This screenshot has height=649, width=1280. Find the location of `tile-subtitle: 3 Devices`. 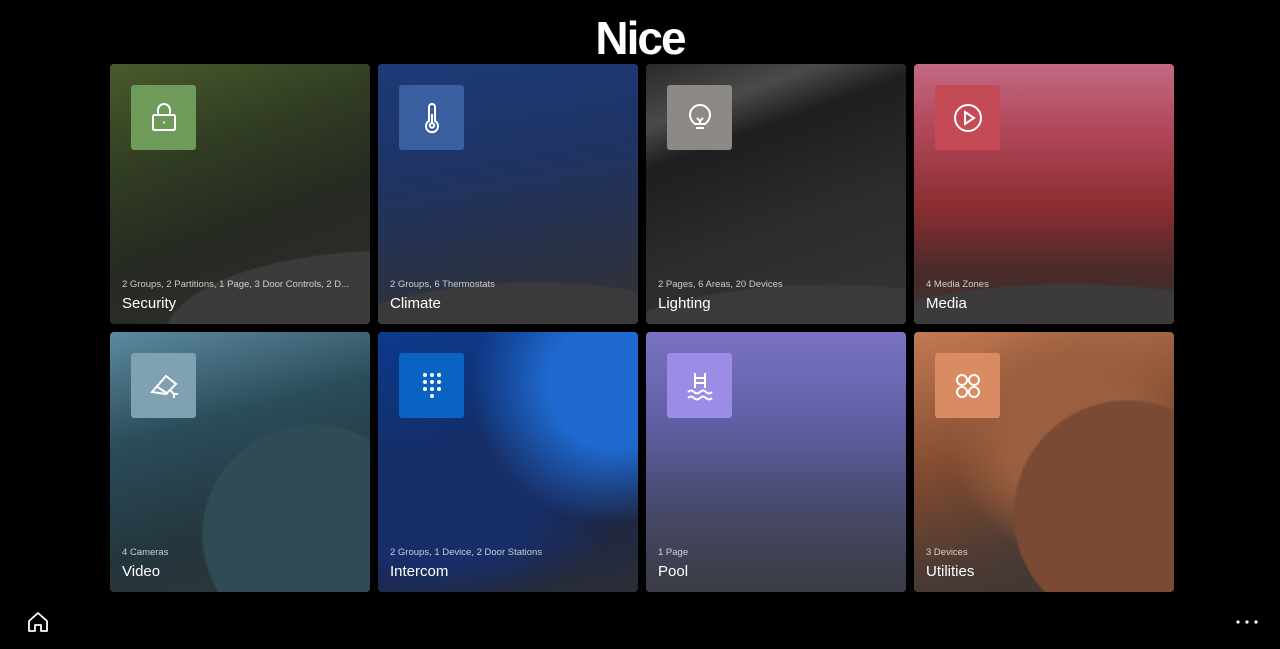

tile-subtitle: 3 Devices is located at coordinates (947, 552).